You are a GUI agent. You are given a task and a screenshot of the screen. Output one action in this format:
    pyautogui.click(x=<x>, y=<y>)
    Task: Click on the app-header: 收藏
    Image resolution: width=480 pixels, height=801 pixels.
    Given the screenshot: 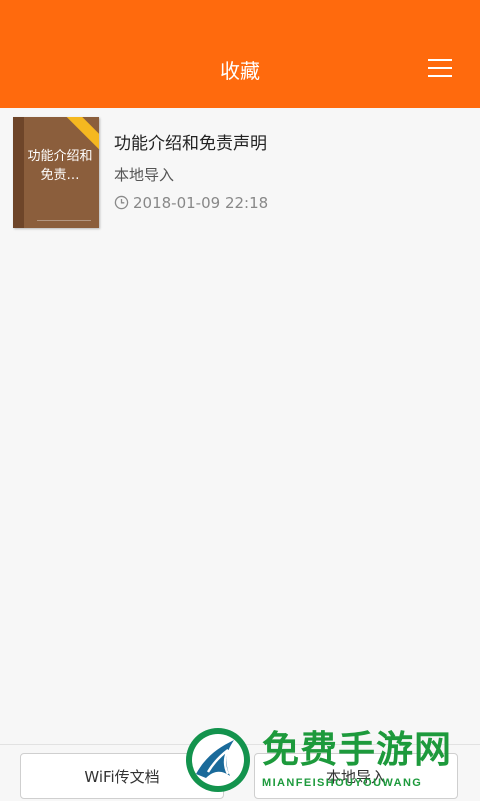 What is the action you would take?
    pyautogui.click(x=240, y=54)
    